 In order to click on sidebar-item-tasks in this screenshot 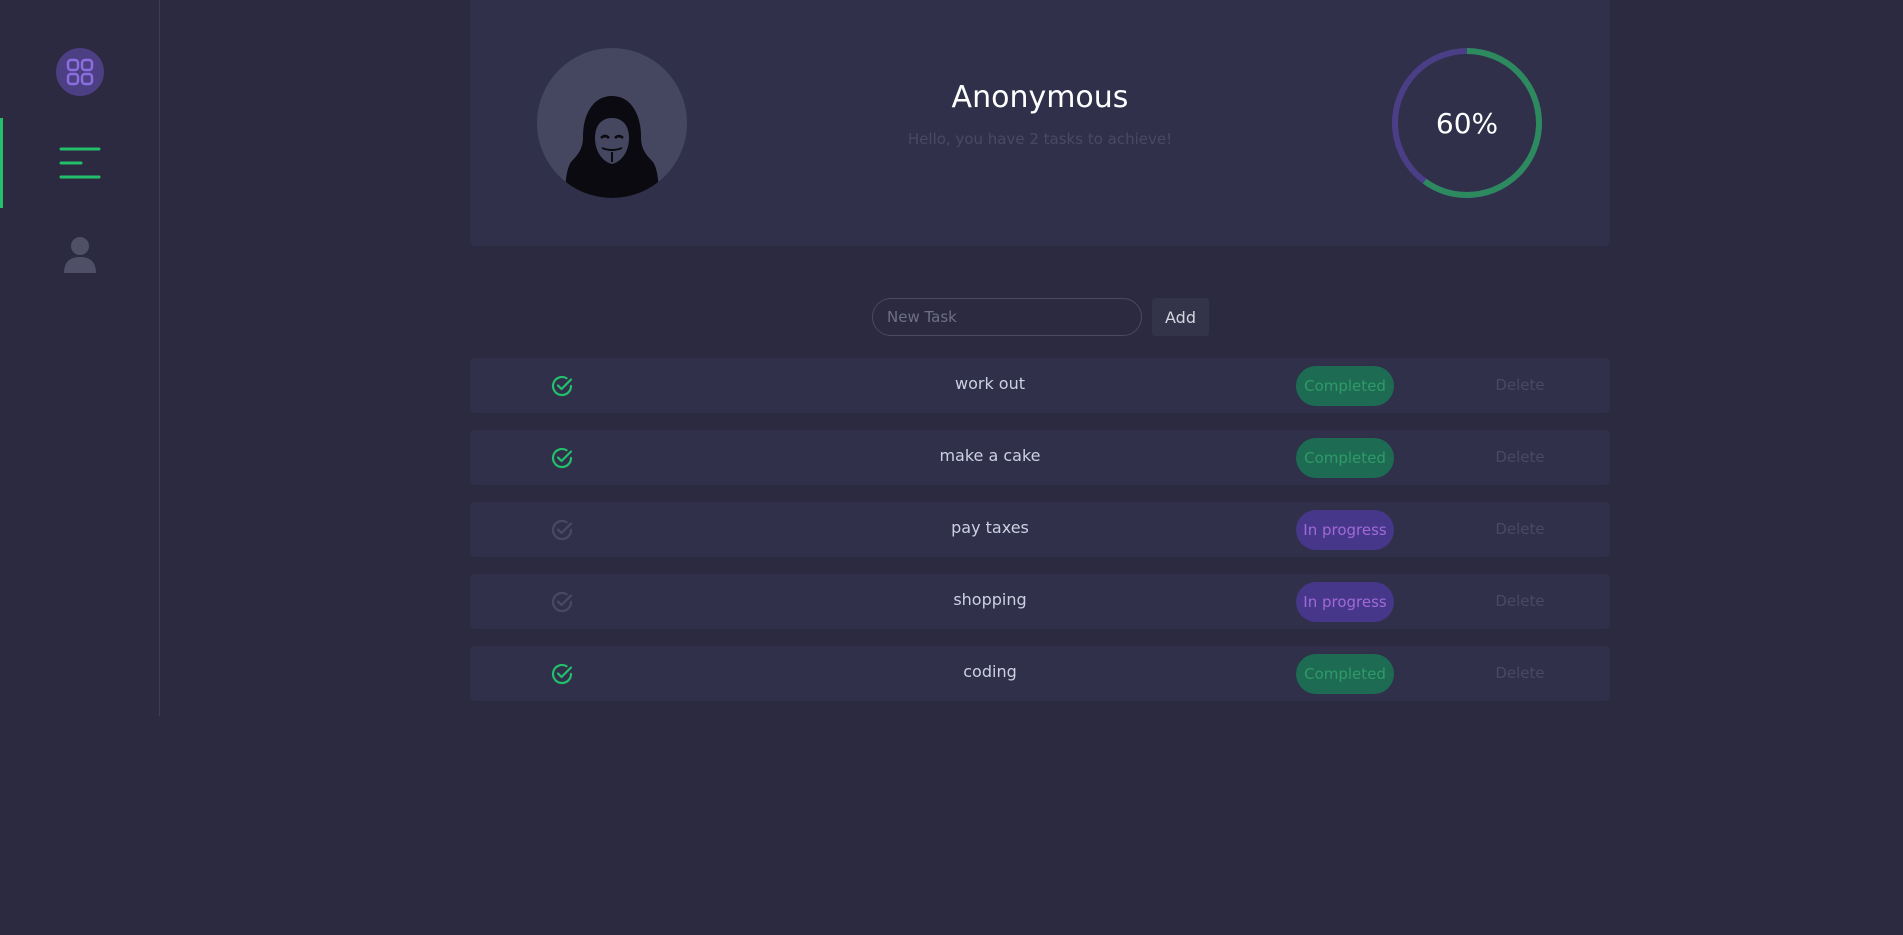, I will do `click(79, 163)`.